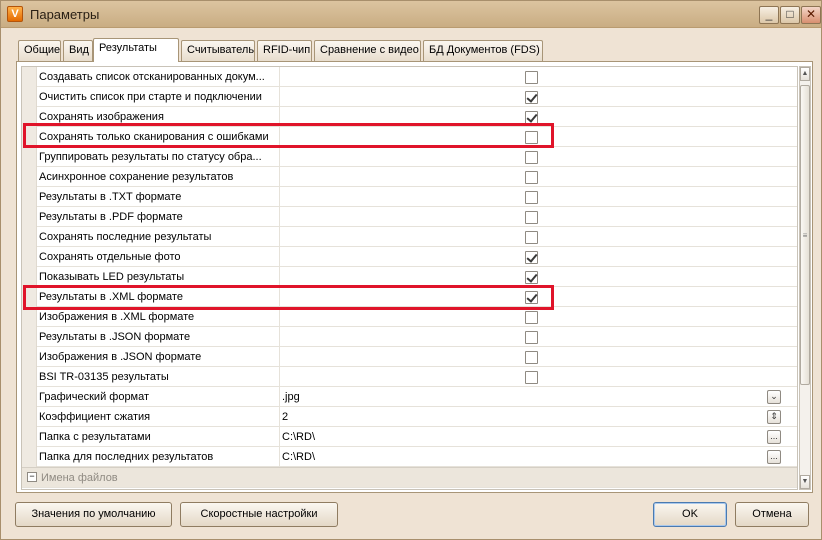  What do you see at coordinates (769, 15) in the screenshot?
I see `minimize-button: _` at bounding box center [769, 15].